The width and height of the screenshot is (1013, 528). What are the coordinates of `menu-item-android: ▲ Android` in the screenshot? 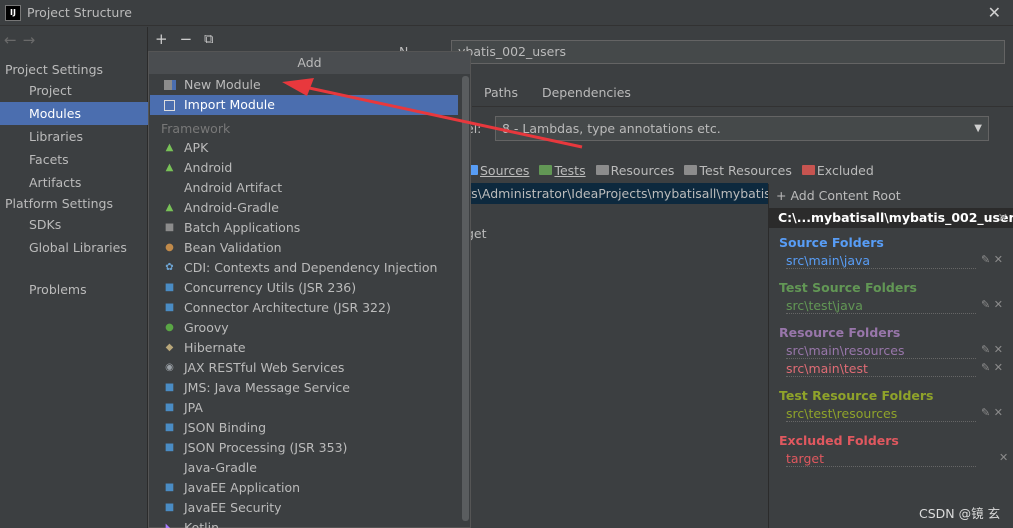 It's located at (304, 168).